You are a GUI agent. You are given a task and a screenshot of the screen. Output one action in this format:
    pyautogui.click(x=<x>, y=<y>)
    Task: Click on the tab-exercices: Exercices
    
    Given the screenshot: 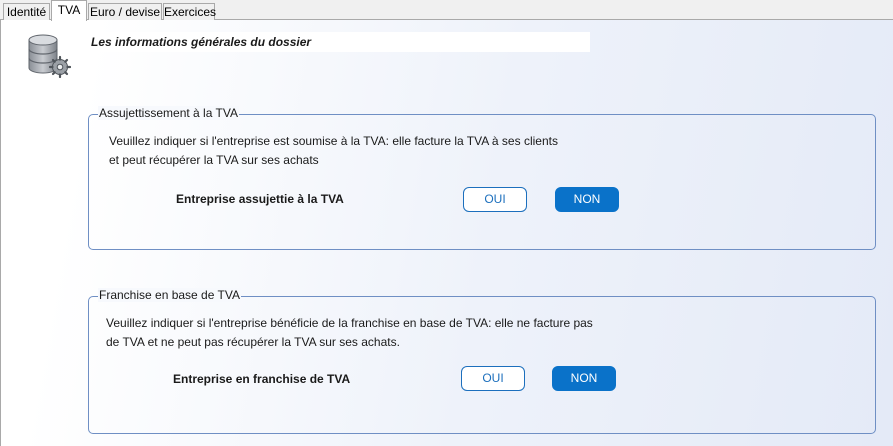 What is the action you would take?
    pyautogui.click(x=189, y=11)
    